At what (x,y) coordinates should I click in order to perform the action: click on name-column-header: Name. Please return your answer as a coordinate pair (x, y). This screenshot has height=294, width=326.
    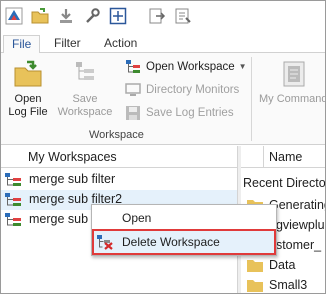
    Looking at the image, I should click on (285, 157).